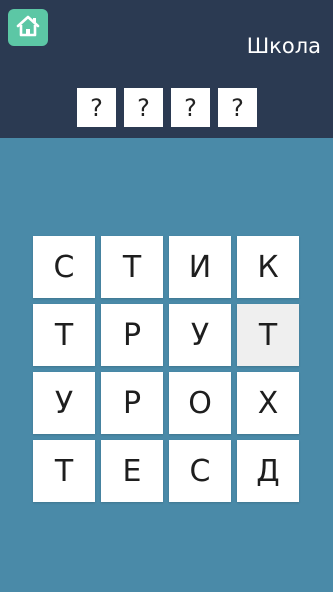 This screenshot has height=592, width=333. I want to click on home-icon, so click(28, 28).